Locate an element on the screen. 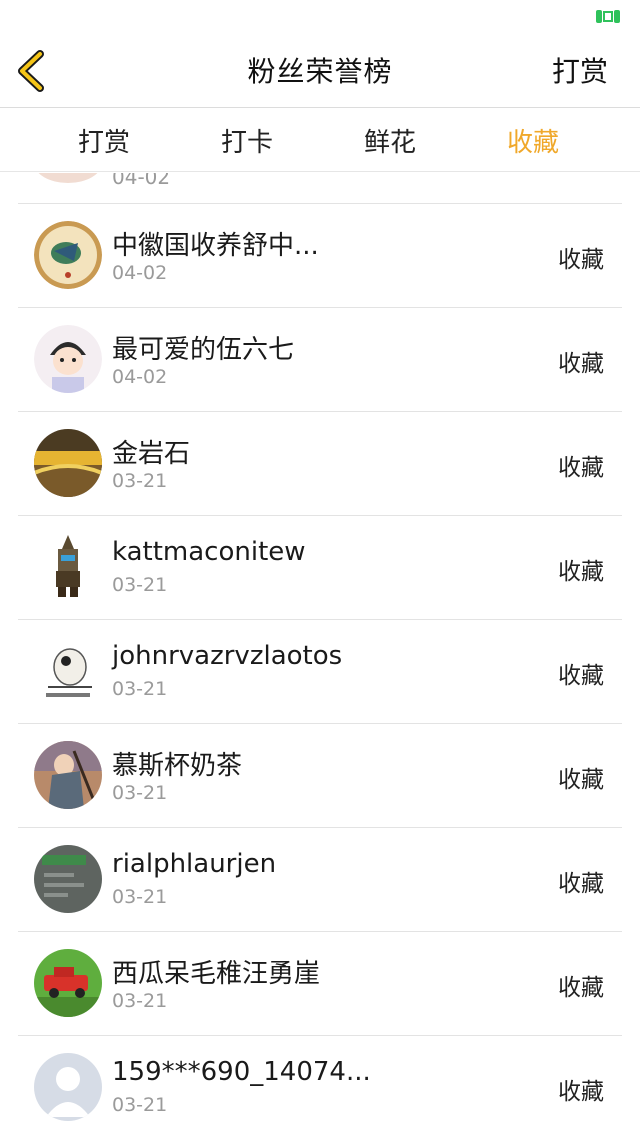  tab-flowers: 鲜花 is located at coordinates (390, 140).